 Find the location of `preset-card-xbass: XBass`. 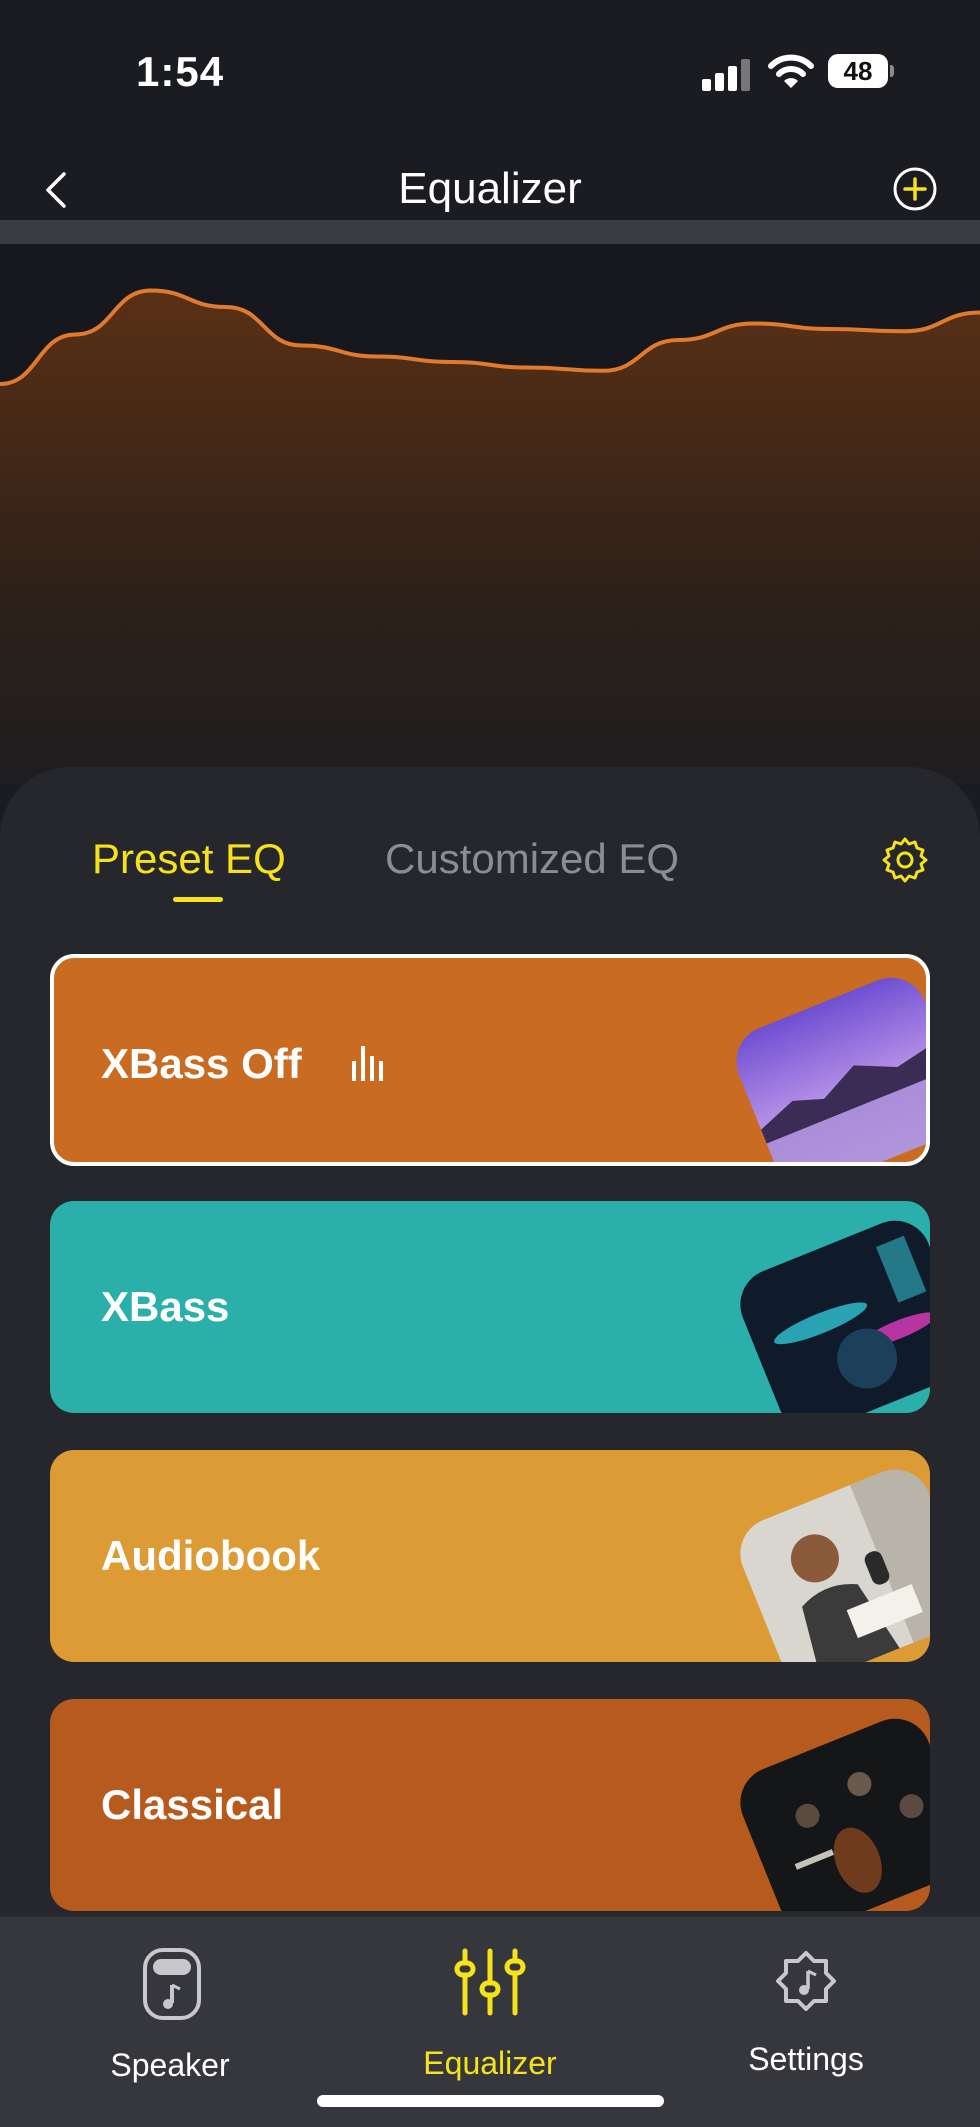

preset-card-xbass: XBass is located at coordinates (490, 1307).